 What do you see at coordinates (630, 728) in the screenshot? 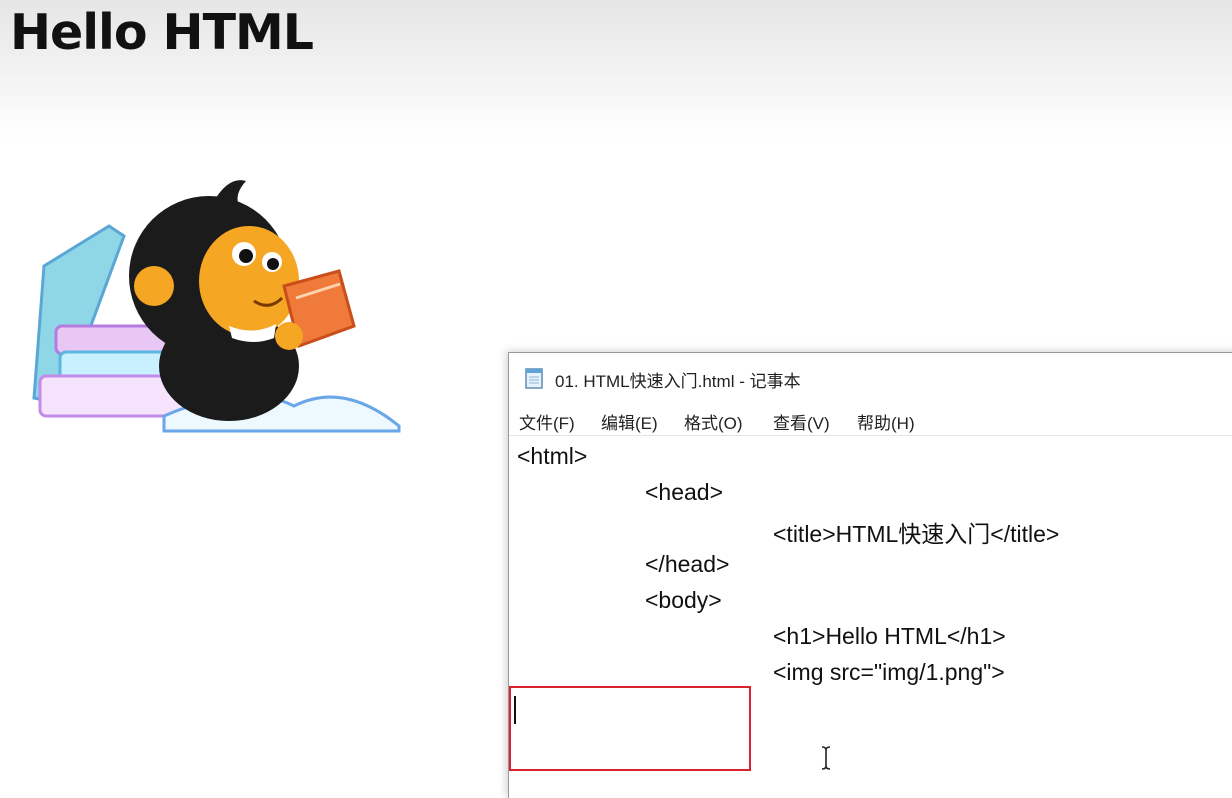
I see `highlight-box` at bounding box center [630, 728].